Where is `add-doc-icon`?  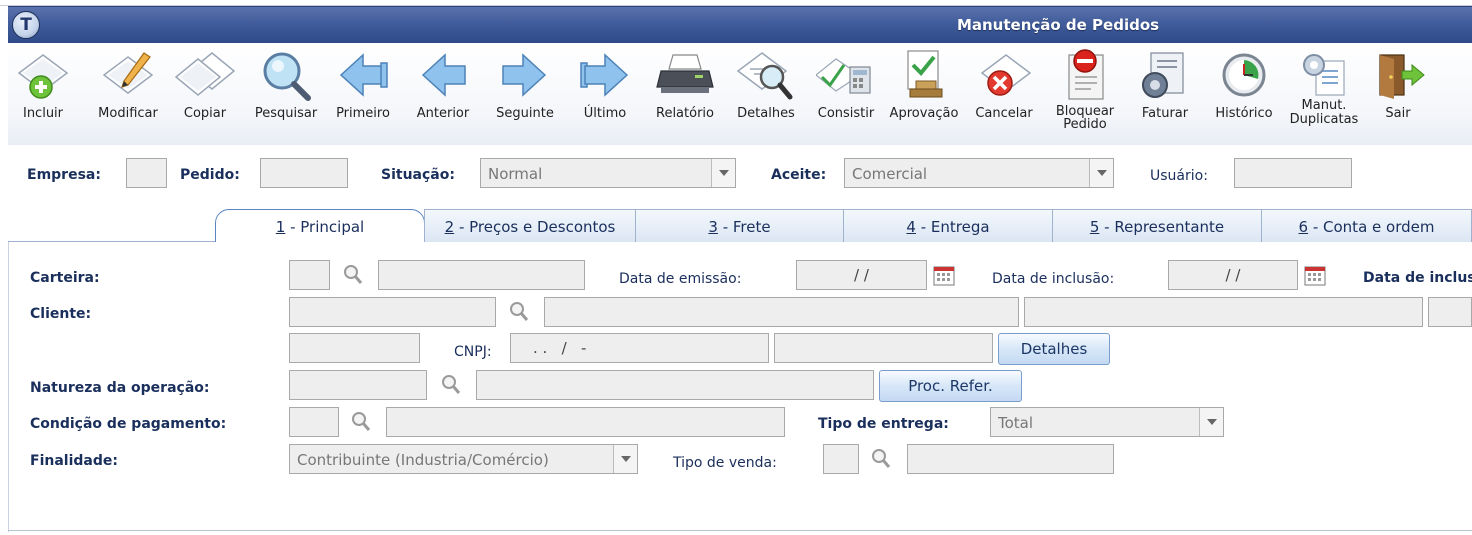
add-doc-icon is located at coordinates (43, 76).